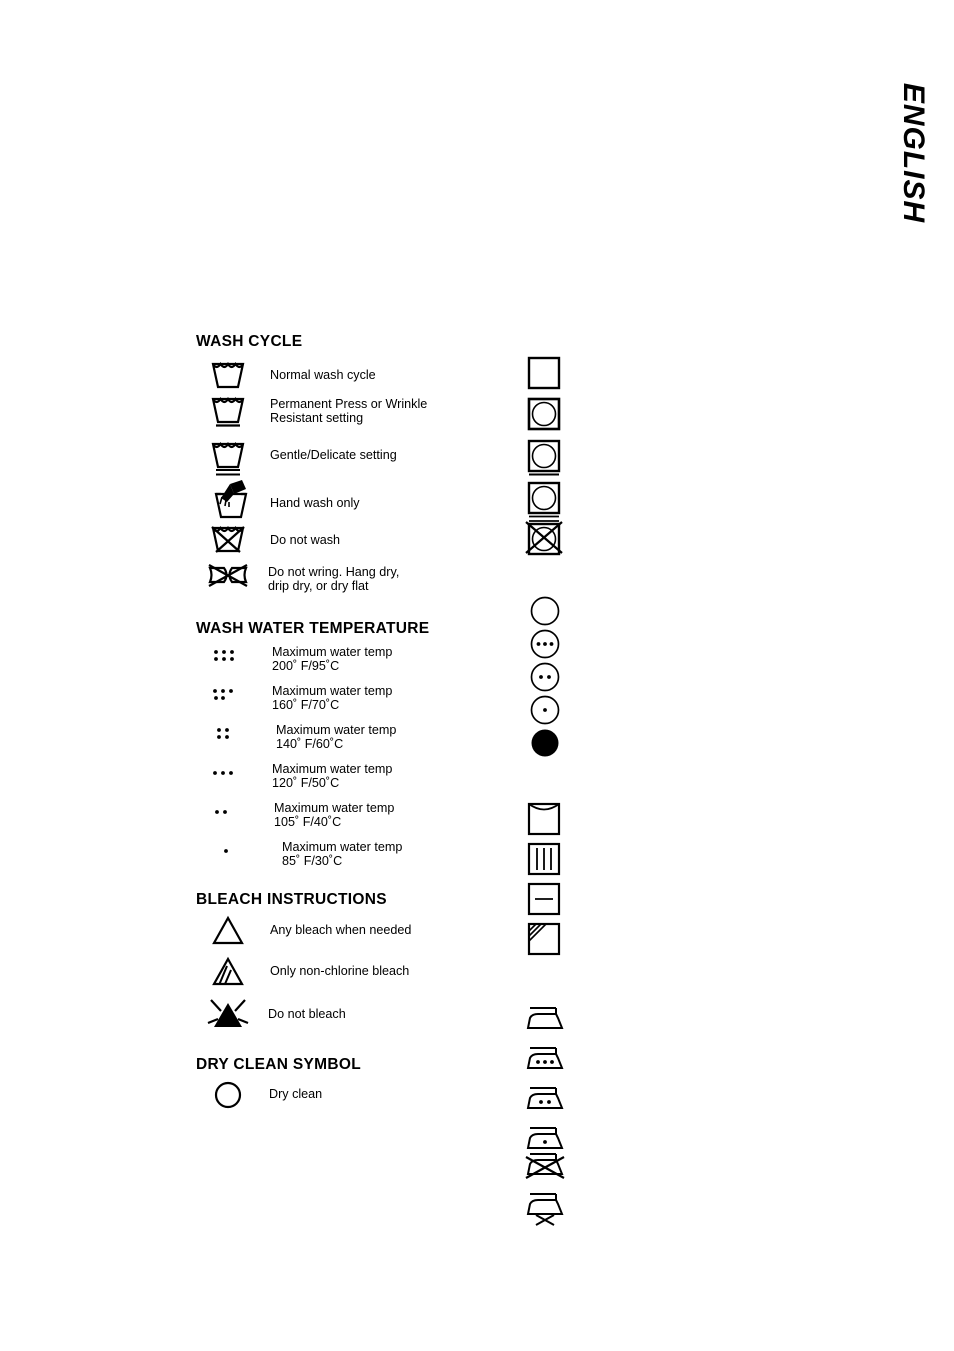  Describe the element at coordinates (545, 373) in the screenshot. I see `square-icon` at that location.